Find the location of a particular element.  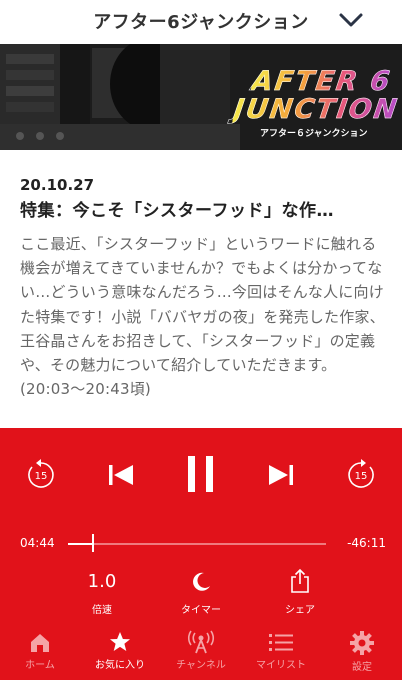

remaining-time: -46:11 is located at coordinates (366, 543).